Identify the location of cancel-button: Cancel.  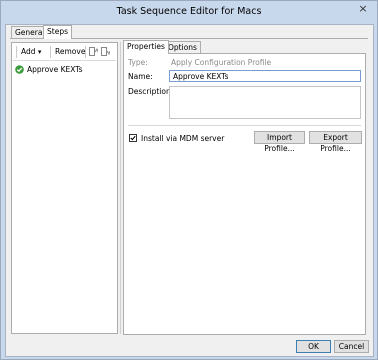
(351, 346).